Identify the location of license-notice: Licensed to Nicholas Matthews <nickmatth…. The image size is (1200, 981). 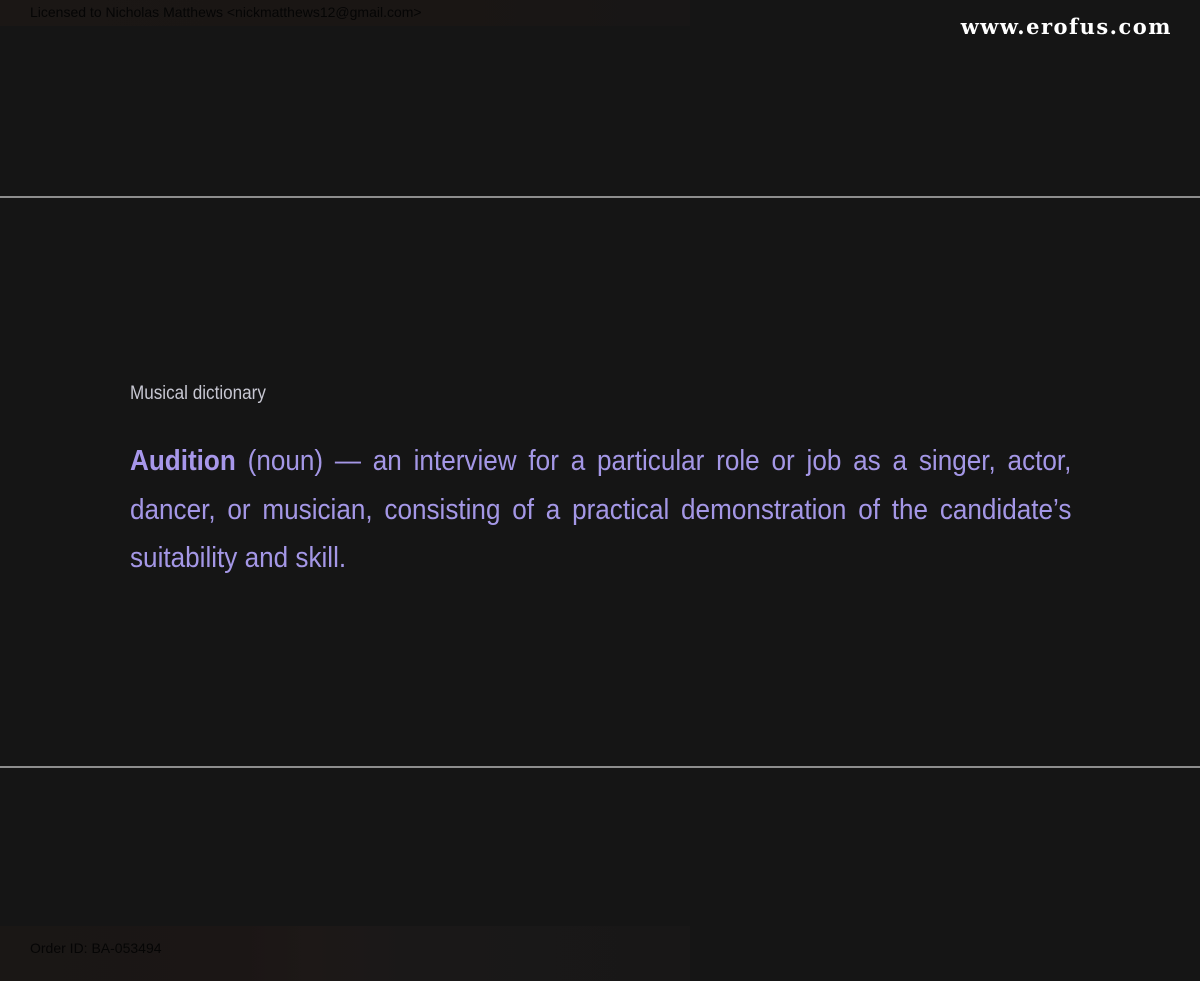
(226, 12).